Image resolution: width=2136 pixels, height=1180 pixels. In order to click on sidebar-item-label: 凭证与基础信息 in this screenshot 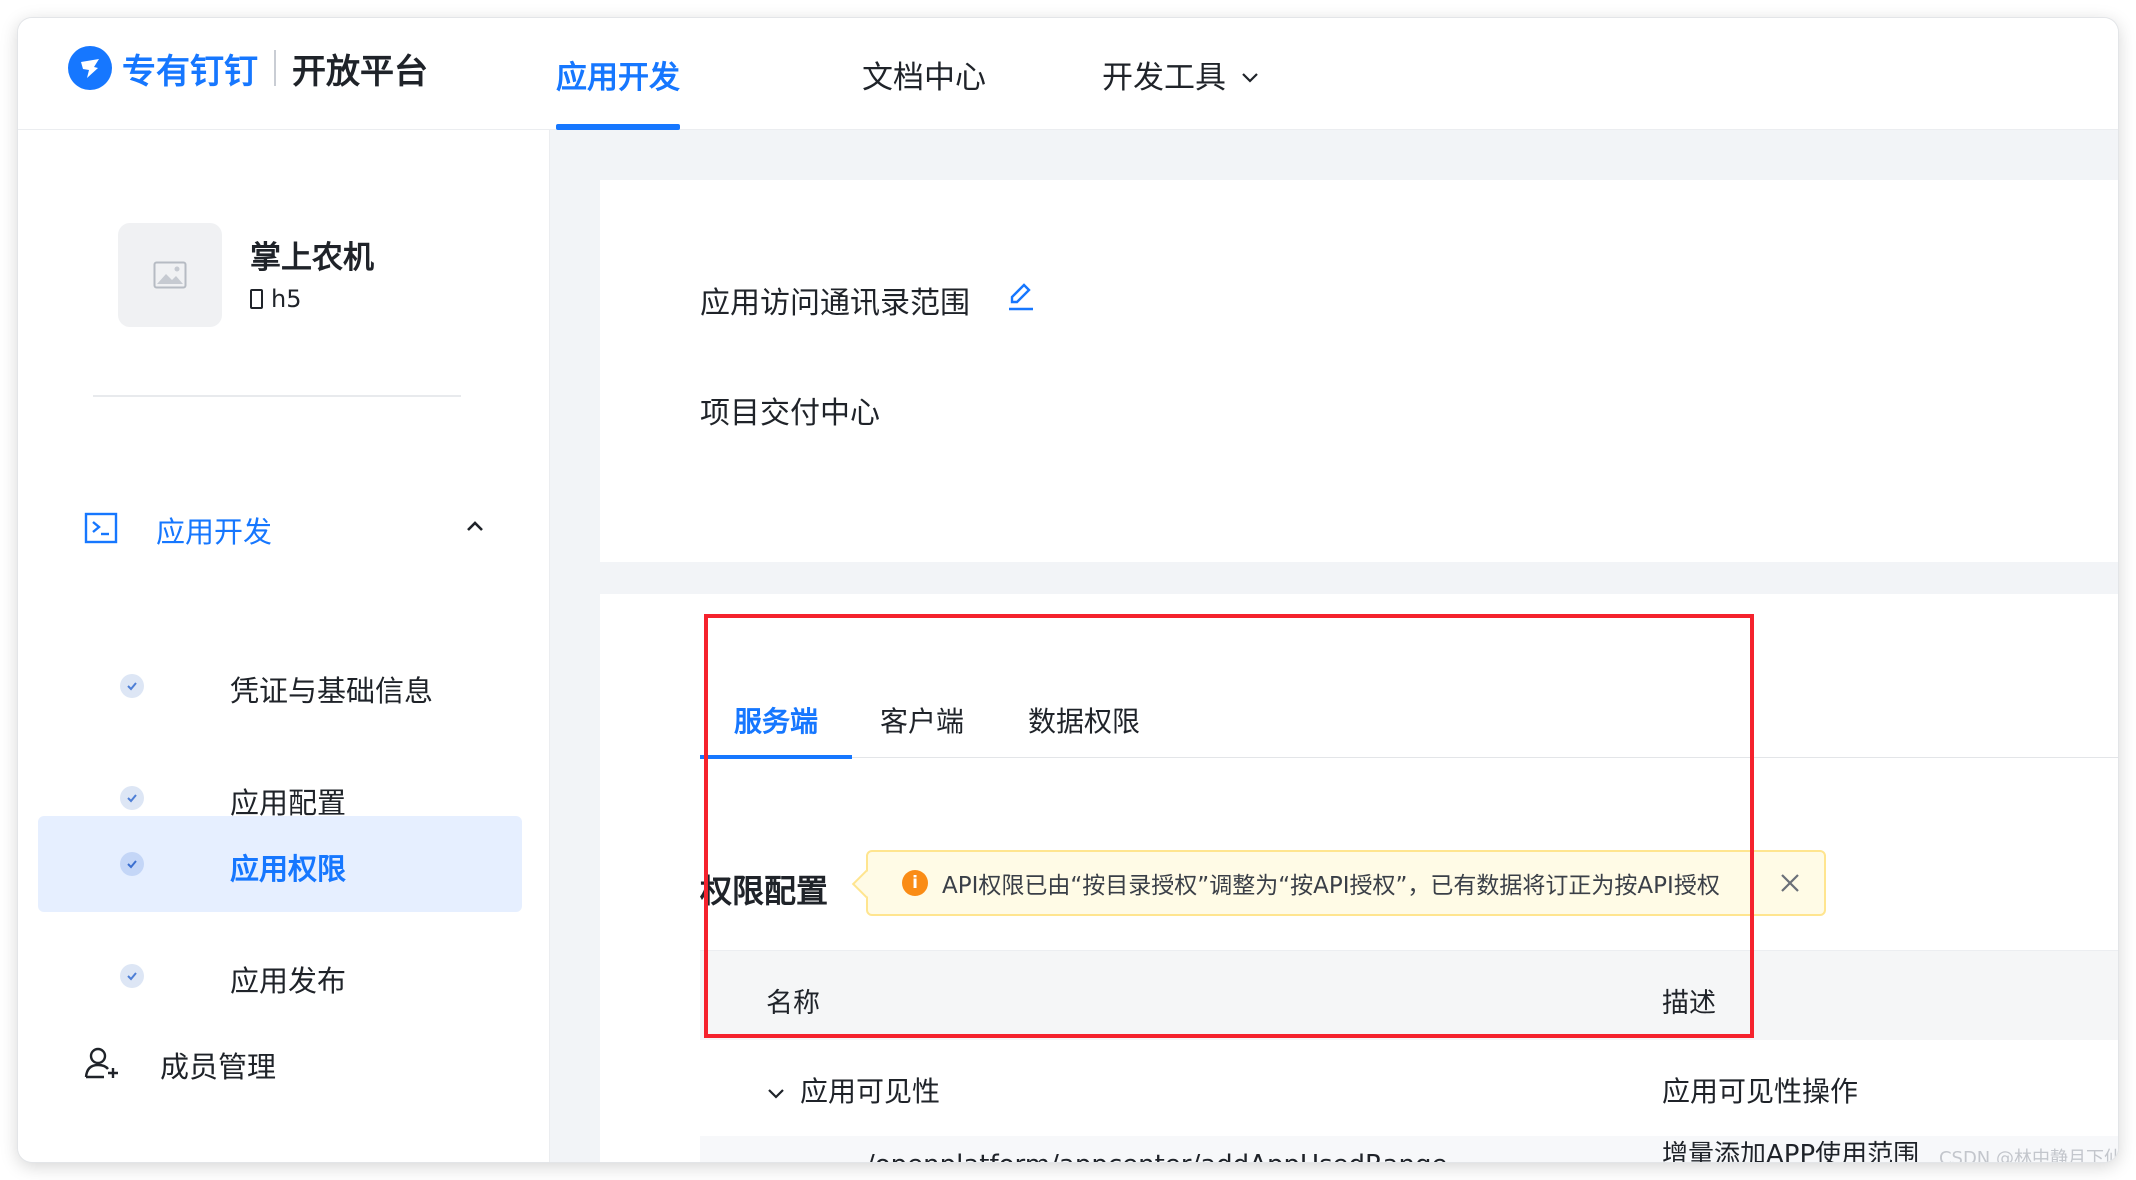, I will do `click(332, 691)`.